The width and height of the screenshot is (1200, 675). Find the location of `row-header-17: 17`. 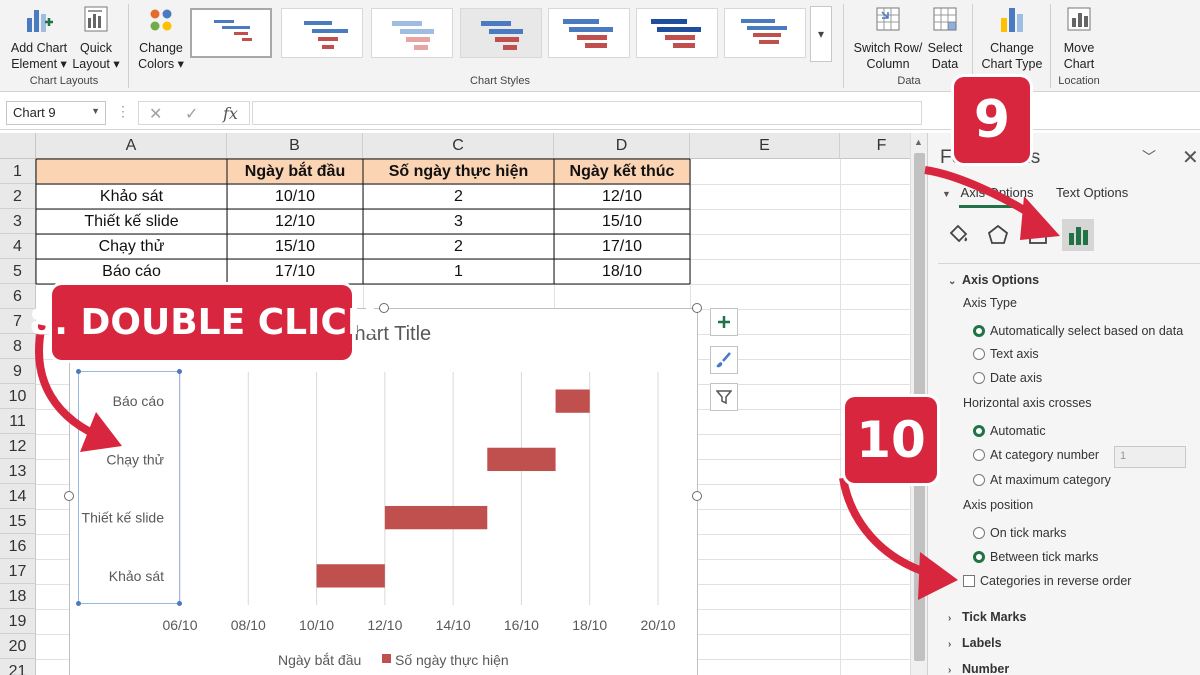

row-header-17: 17 is located at coordinates (18, 571).